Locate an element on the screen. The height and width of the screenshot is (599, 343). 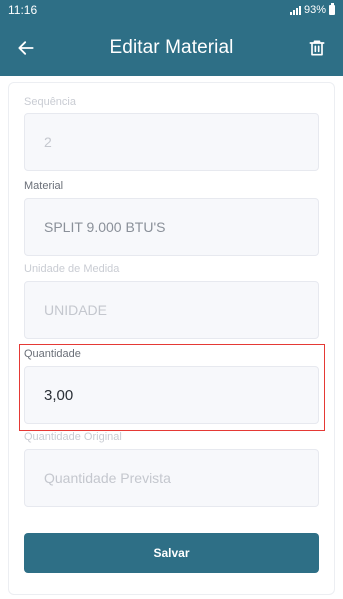
unidade-field: UNIDADE is located at coordinates (171, 310).